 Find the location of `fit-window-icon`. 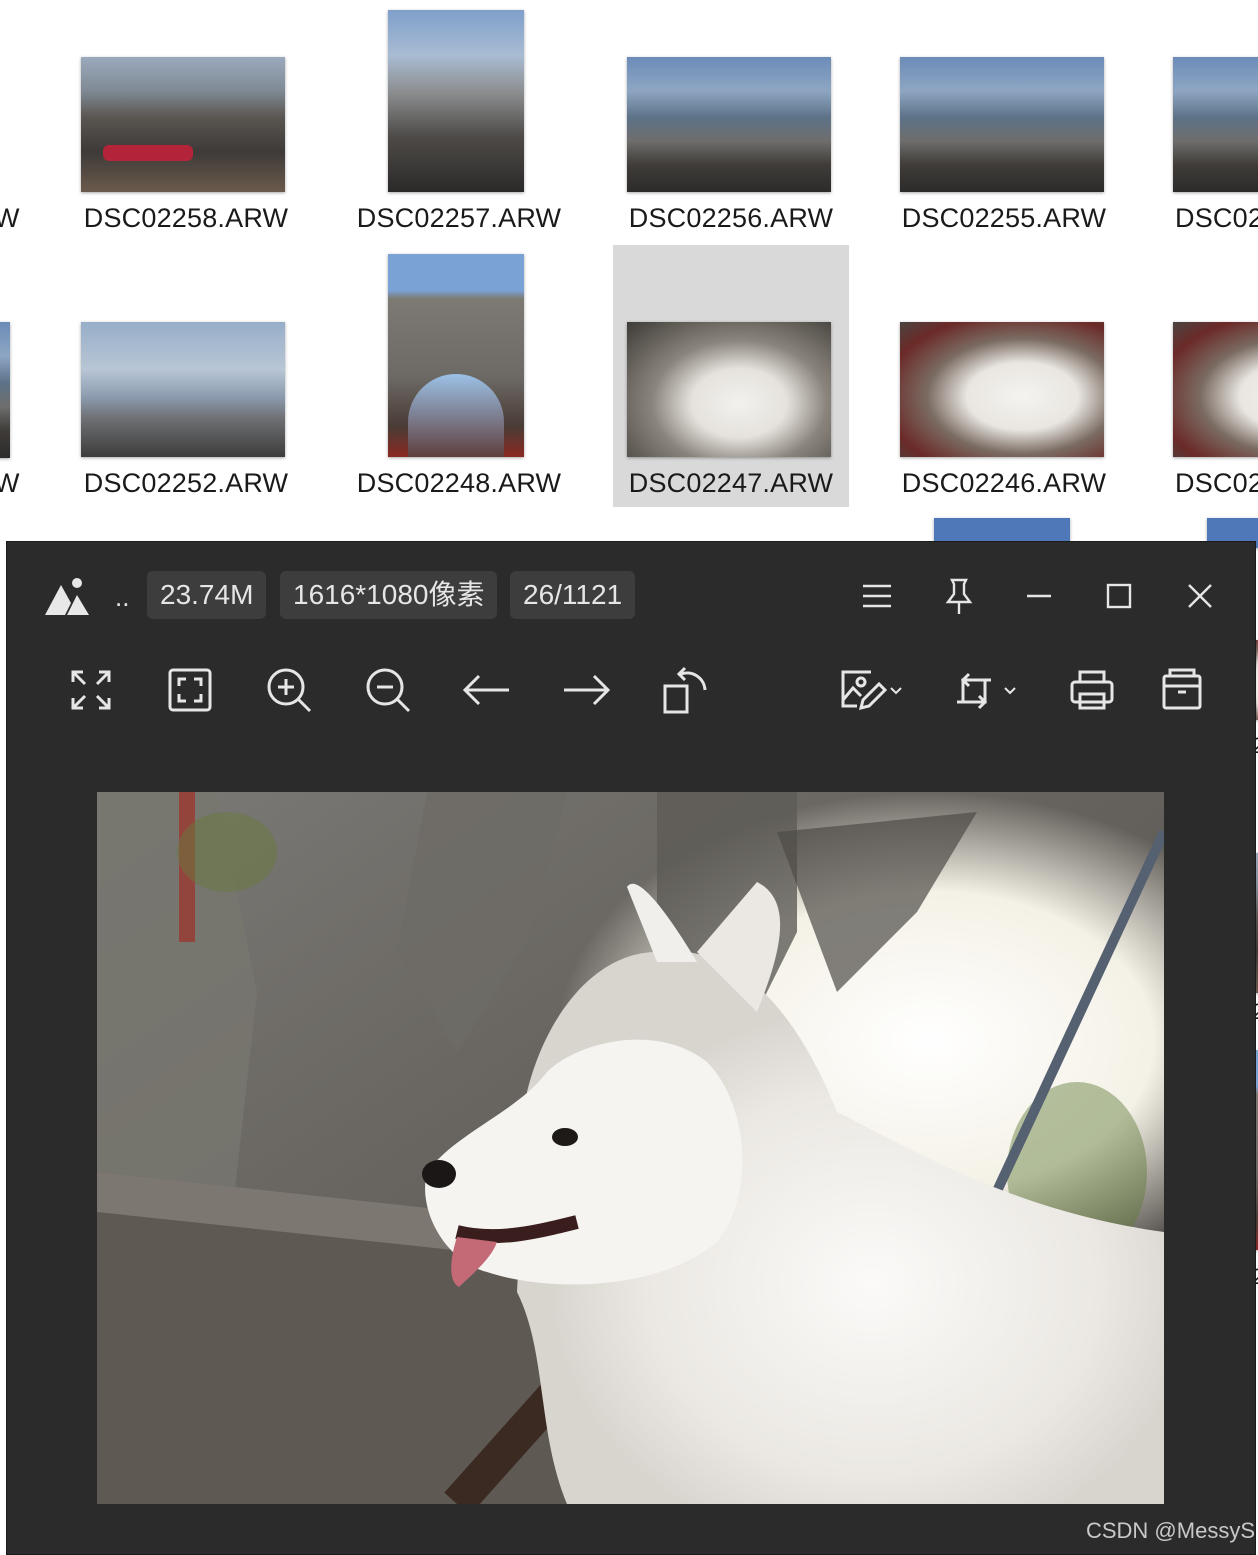

fit-window-icon is located at coordinates (190, 690).